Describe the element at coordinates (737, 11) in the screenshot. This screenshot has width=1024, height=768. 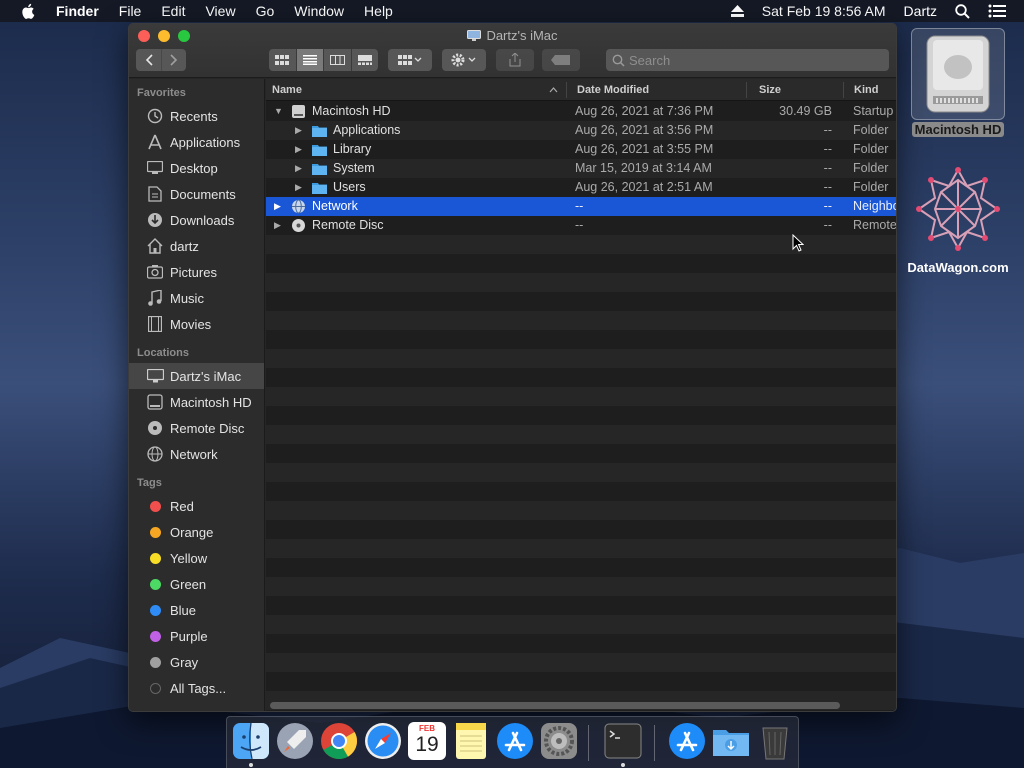
I see `eject-icon` at that location.